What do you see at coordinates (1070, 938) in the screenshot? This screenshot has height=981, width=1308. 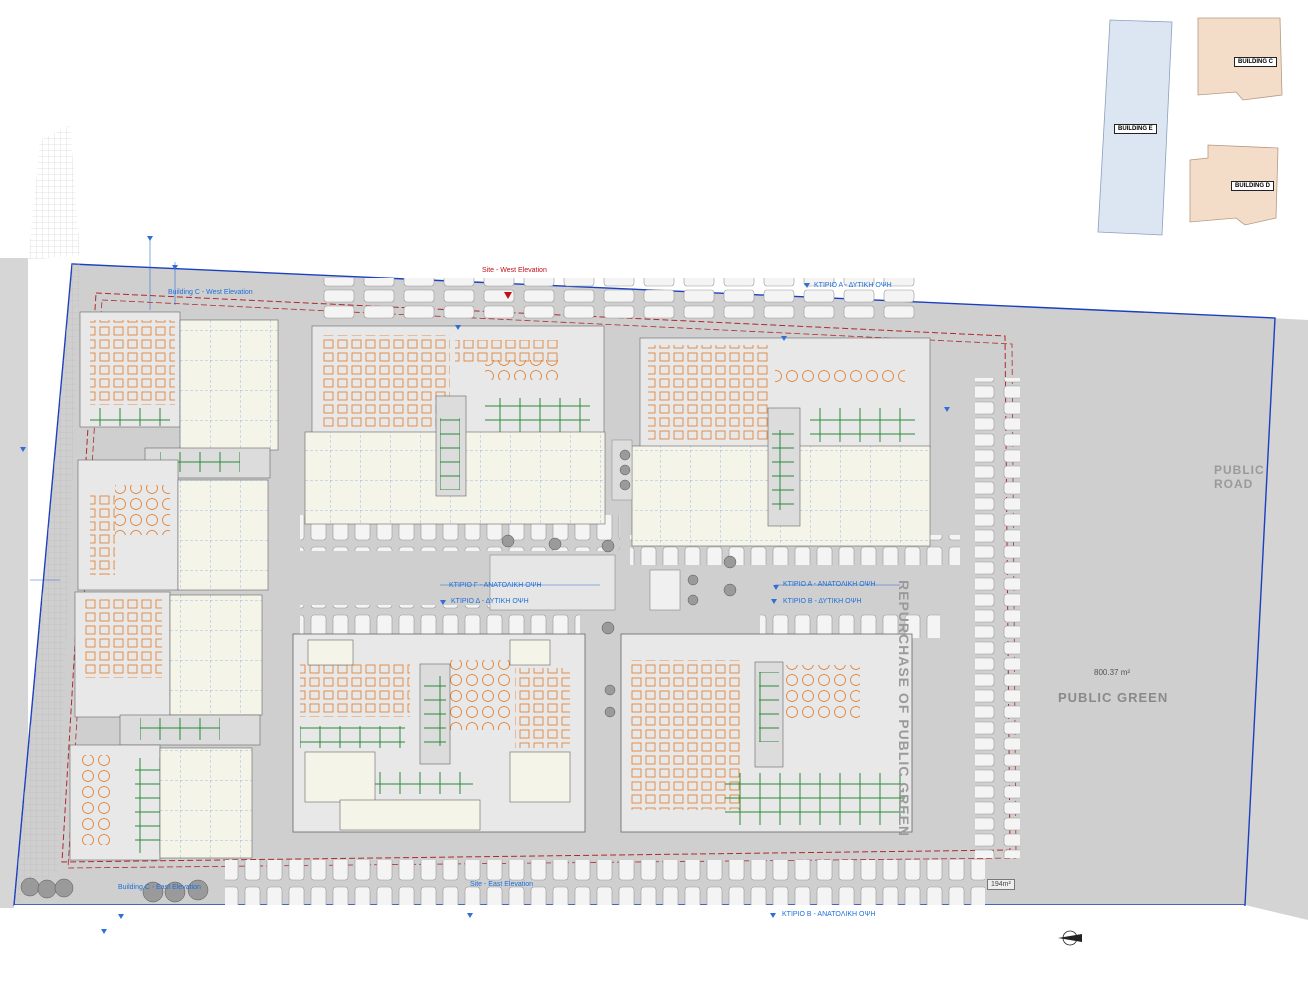 I see `north-arrow-icon` at bounding box center [1070, 938].